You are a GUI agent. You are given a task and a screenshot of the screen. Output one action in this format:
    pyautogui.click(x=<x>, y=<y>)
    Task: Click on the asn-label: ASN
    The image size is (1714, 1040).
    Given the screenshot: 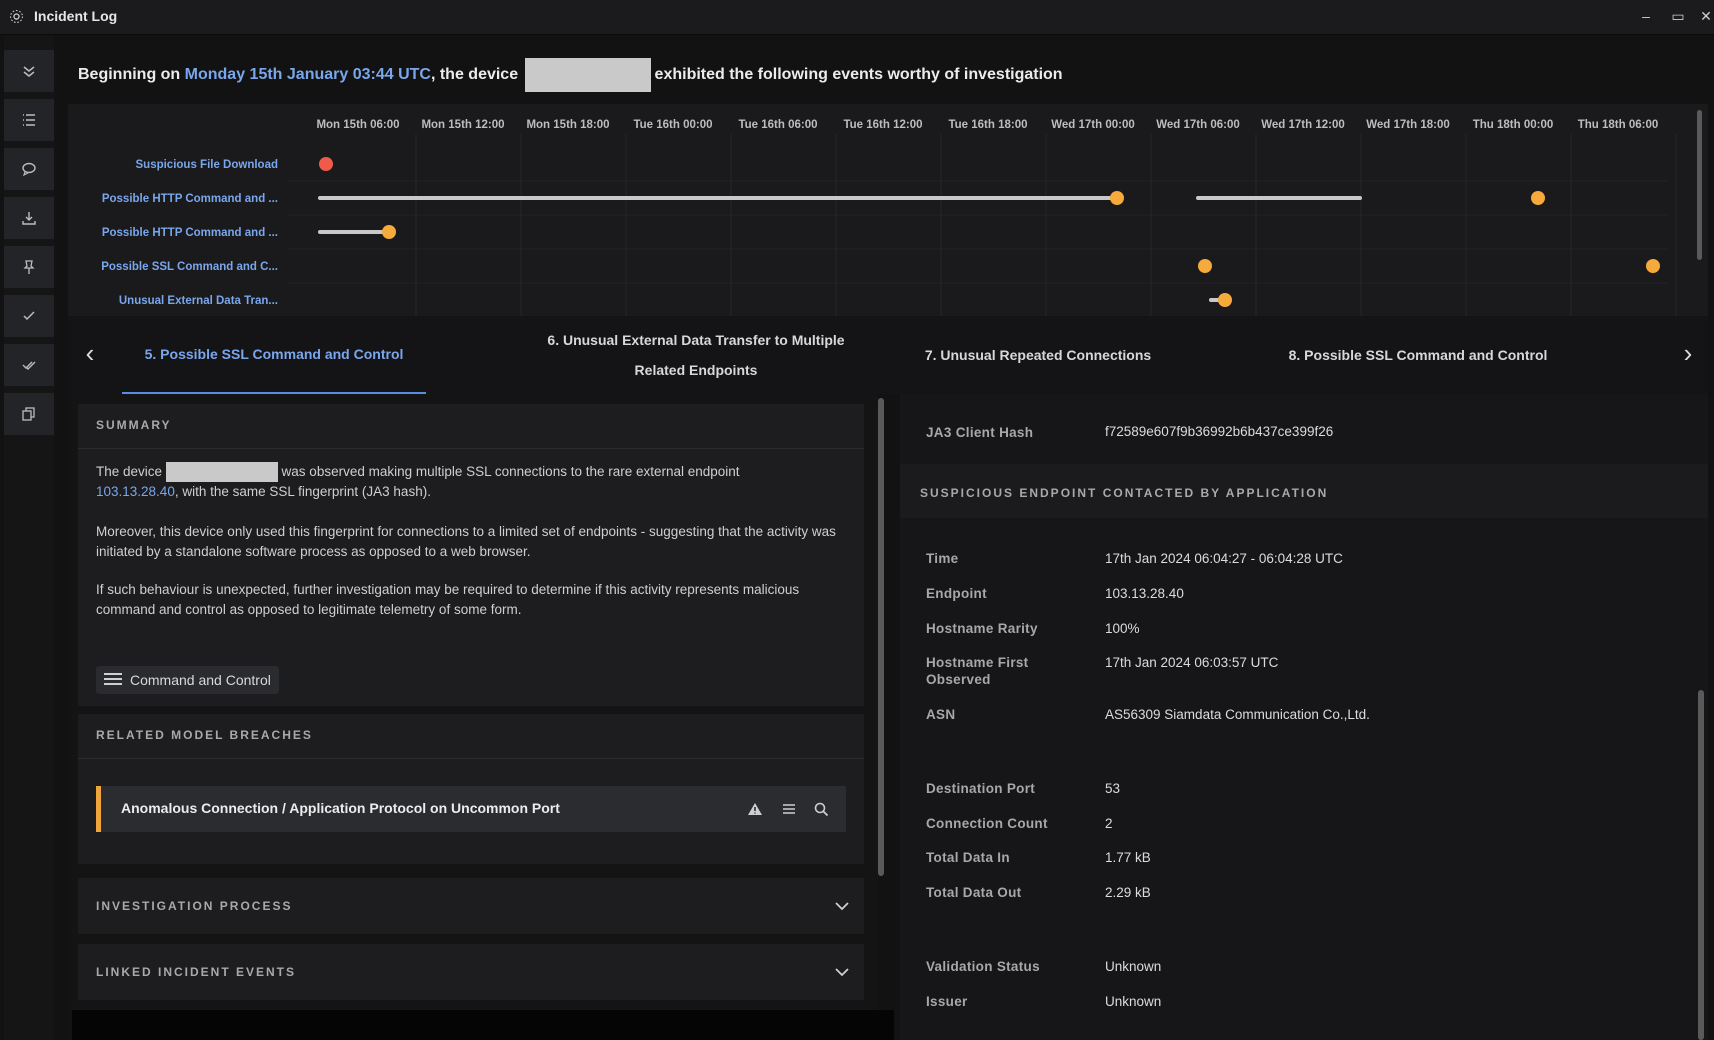 What is the action you would take?
    pyautogui.click(x=941, y=714)
    